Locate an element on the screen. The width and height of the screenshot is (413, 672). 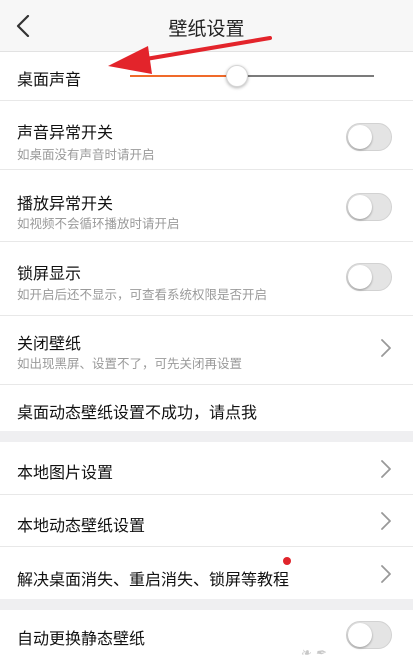
playback-exception-toggle is located at coordinates (369, 207).